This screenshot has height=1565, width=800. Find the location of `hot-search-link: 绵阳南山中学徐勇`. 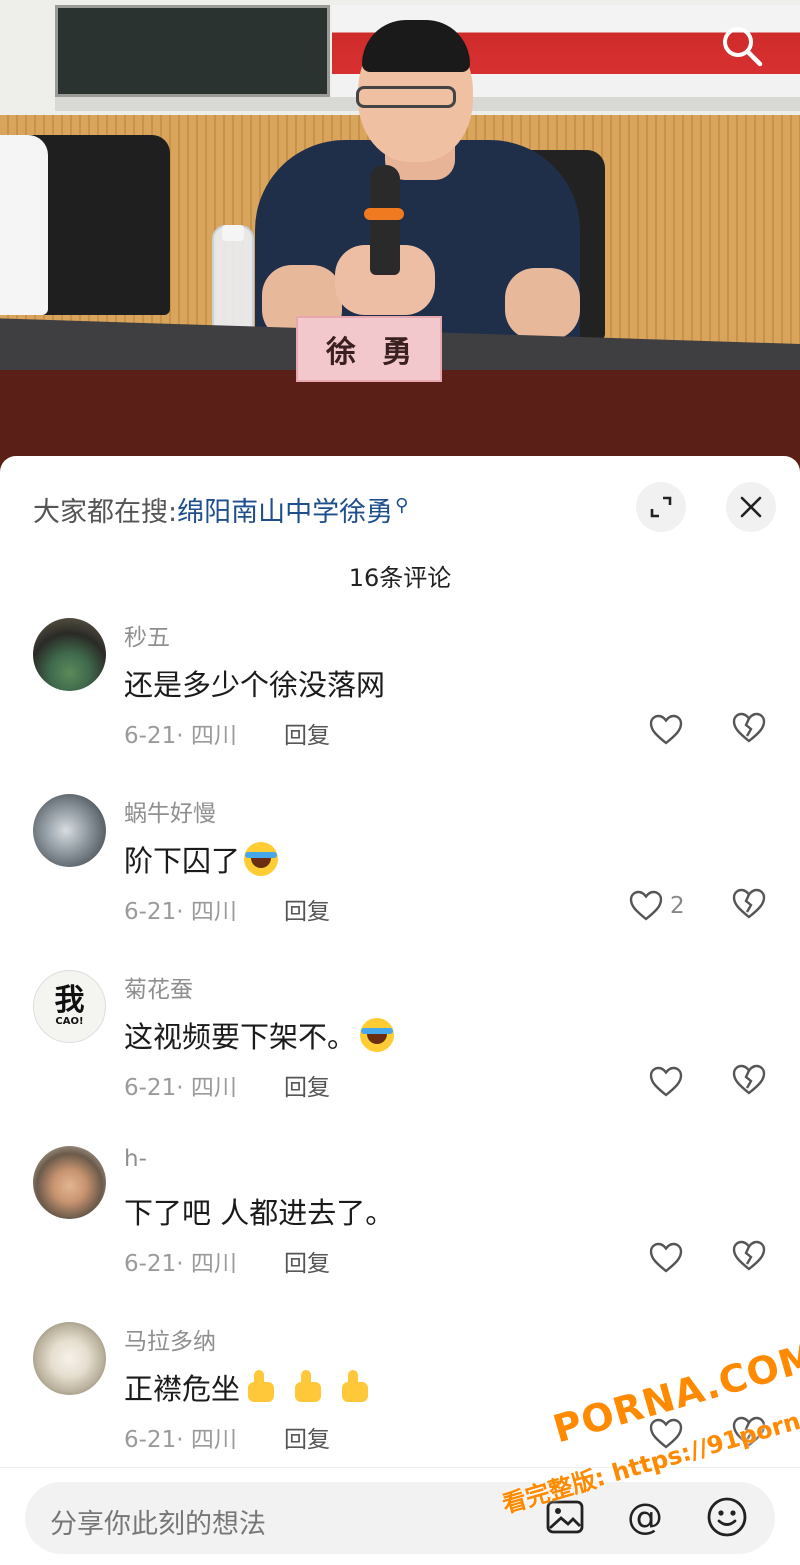

hot-search-link: 绵阳南山中学徐勇 is located at coordinates (285, 512).